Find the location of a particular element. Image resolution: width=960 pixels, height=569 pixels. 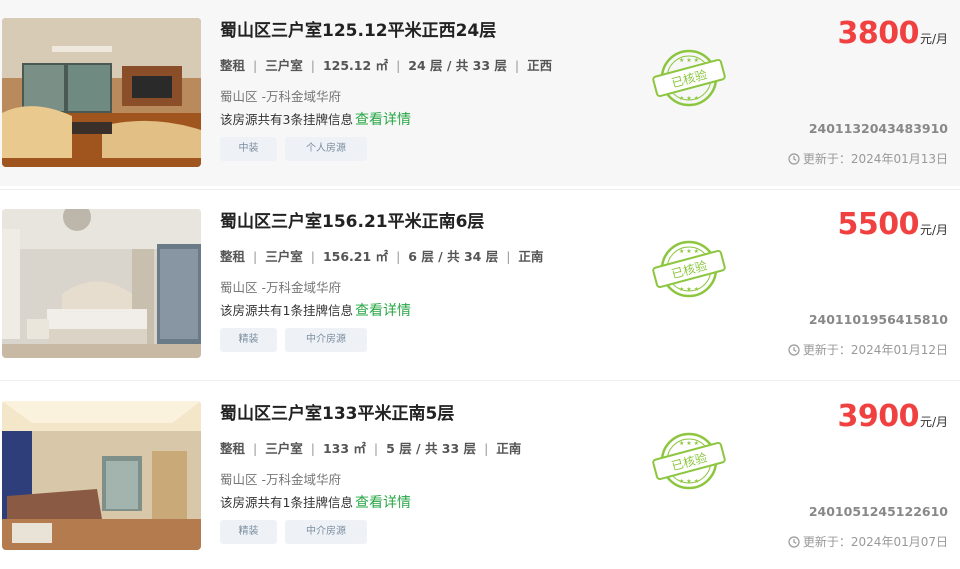

price-value: 3900 is located at coordinates (878, 416).